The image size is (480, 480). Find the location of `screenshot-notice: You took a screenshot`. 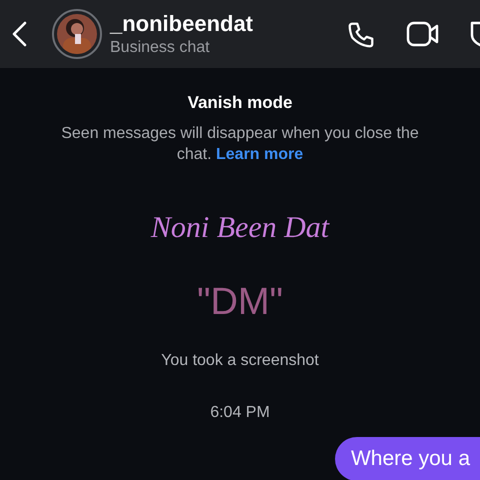

screenshot-notice: You took a screenshot is located at coordinates (240, 360).